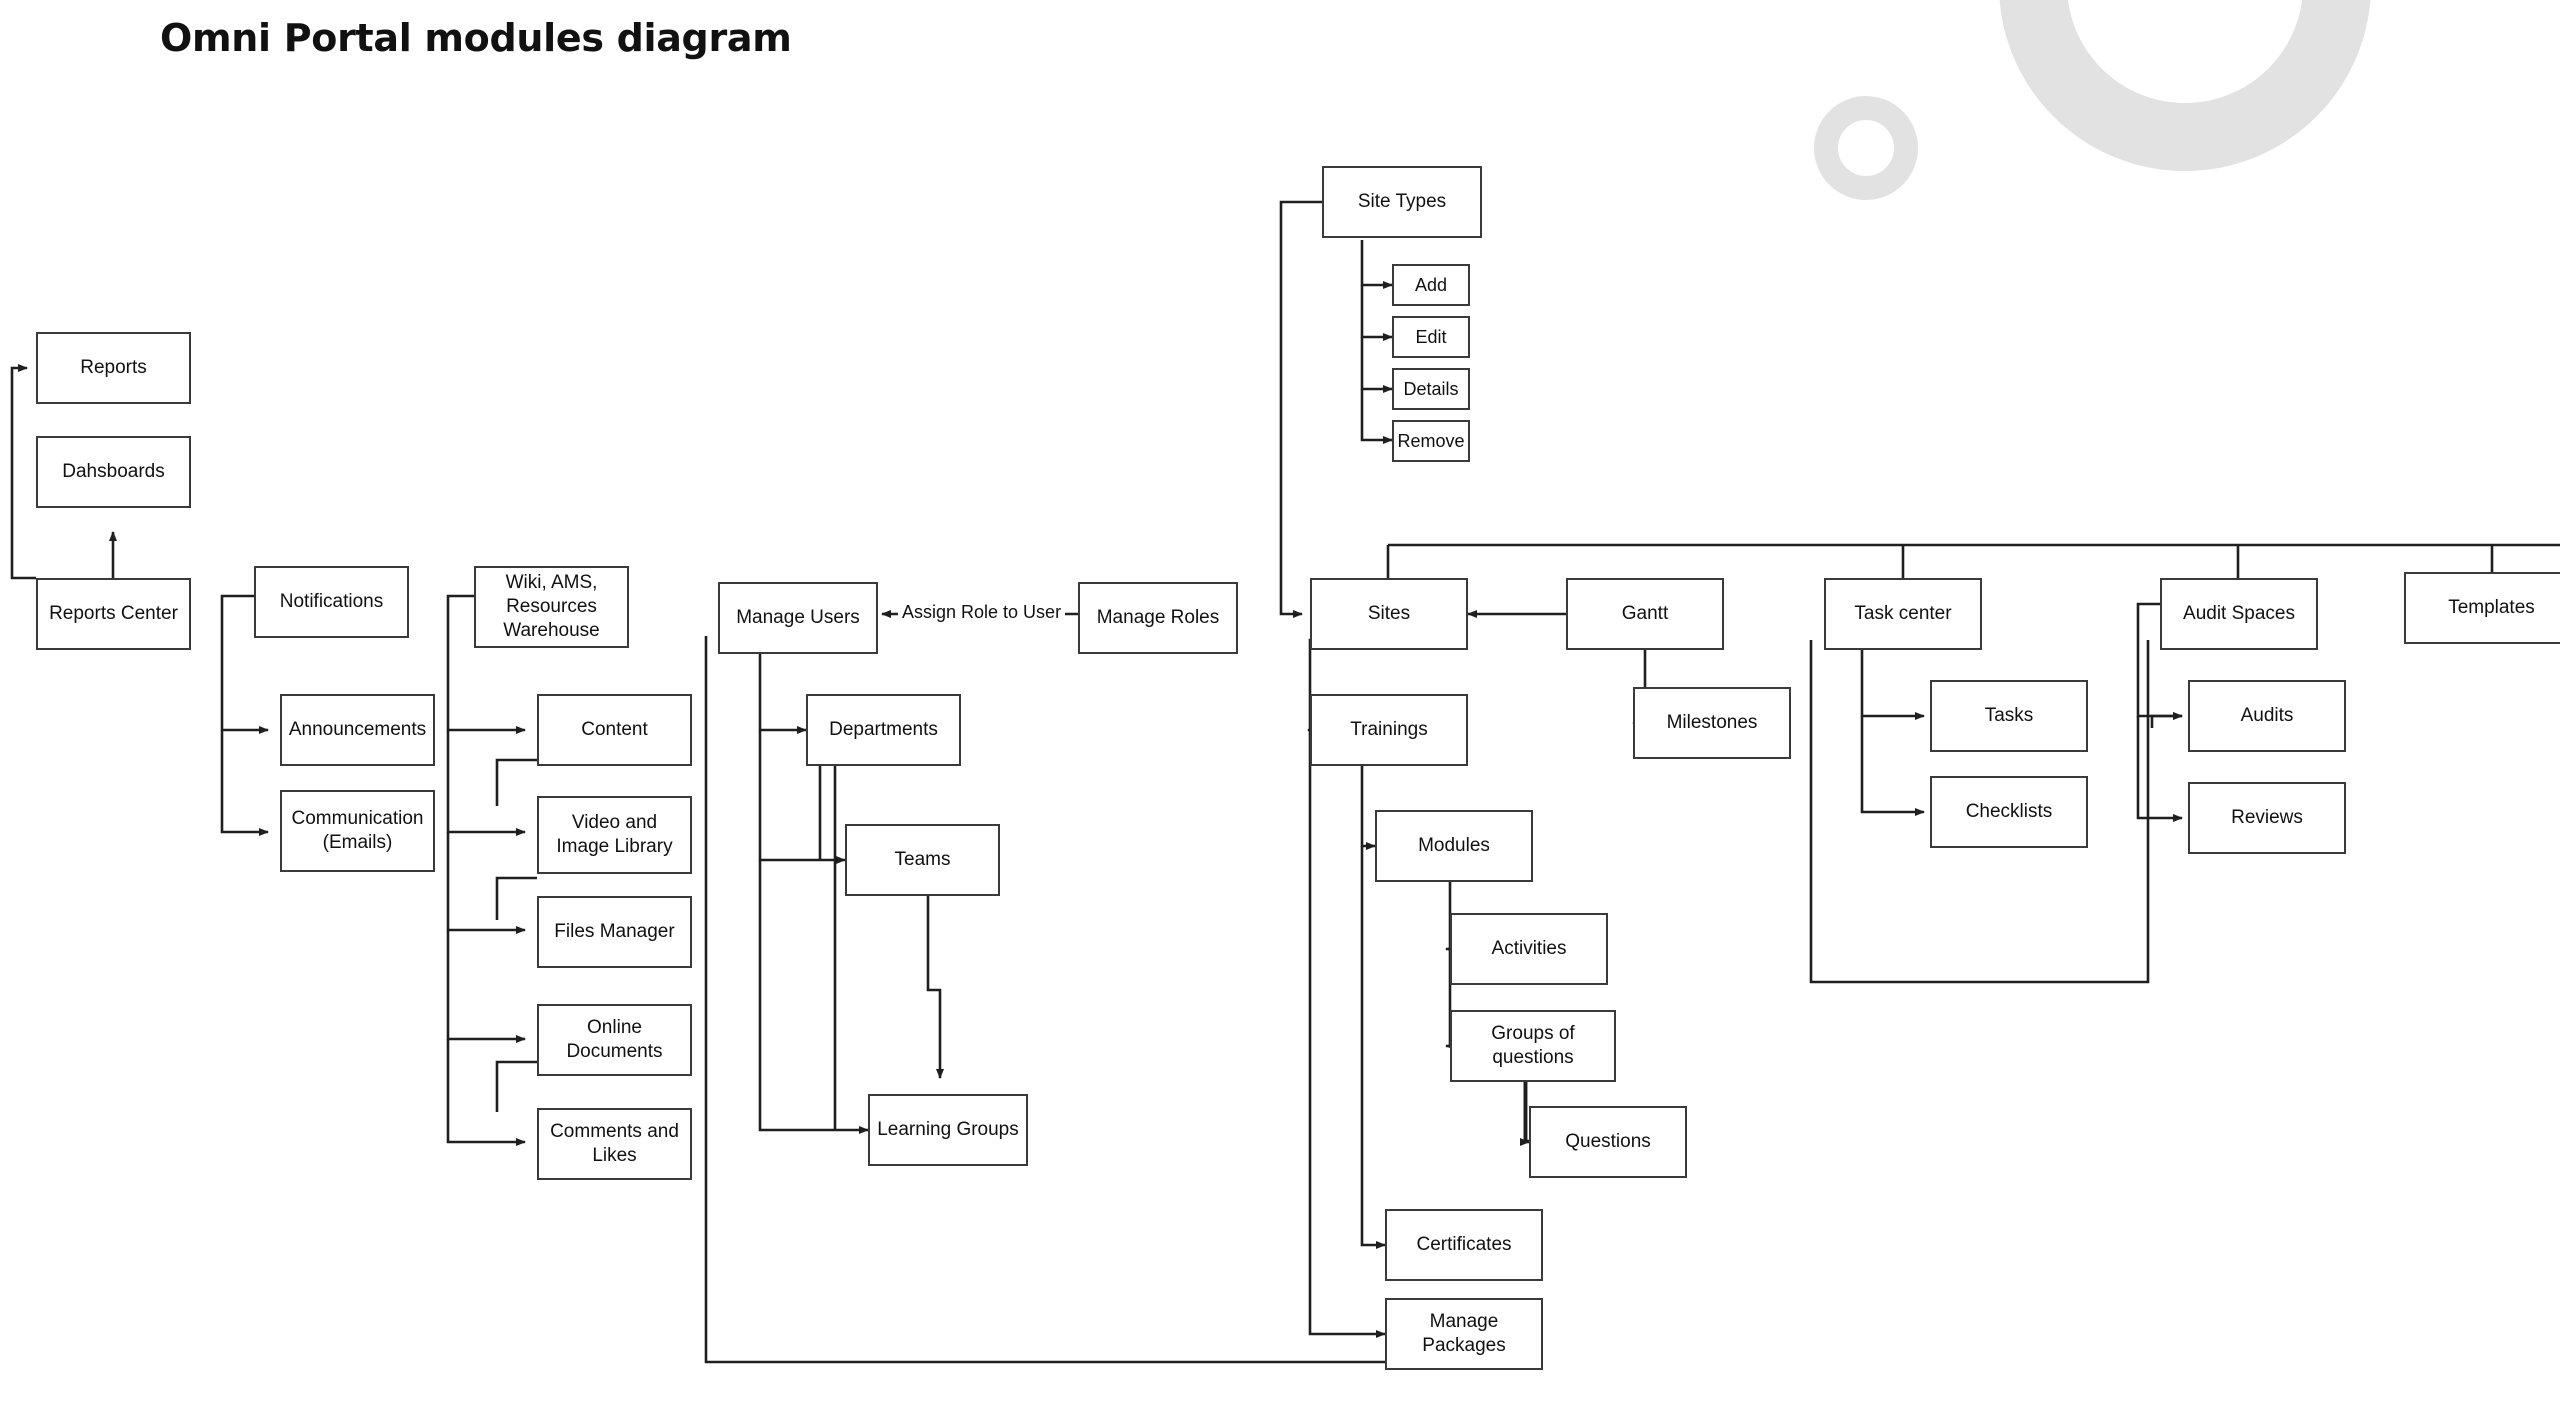  I want to click on node-video-and-image-library: Video and Image Library, so click(614, 835).